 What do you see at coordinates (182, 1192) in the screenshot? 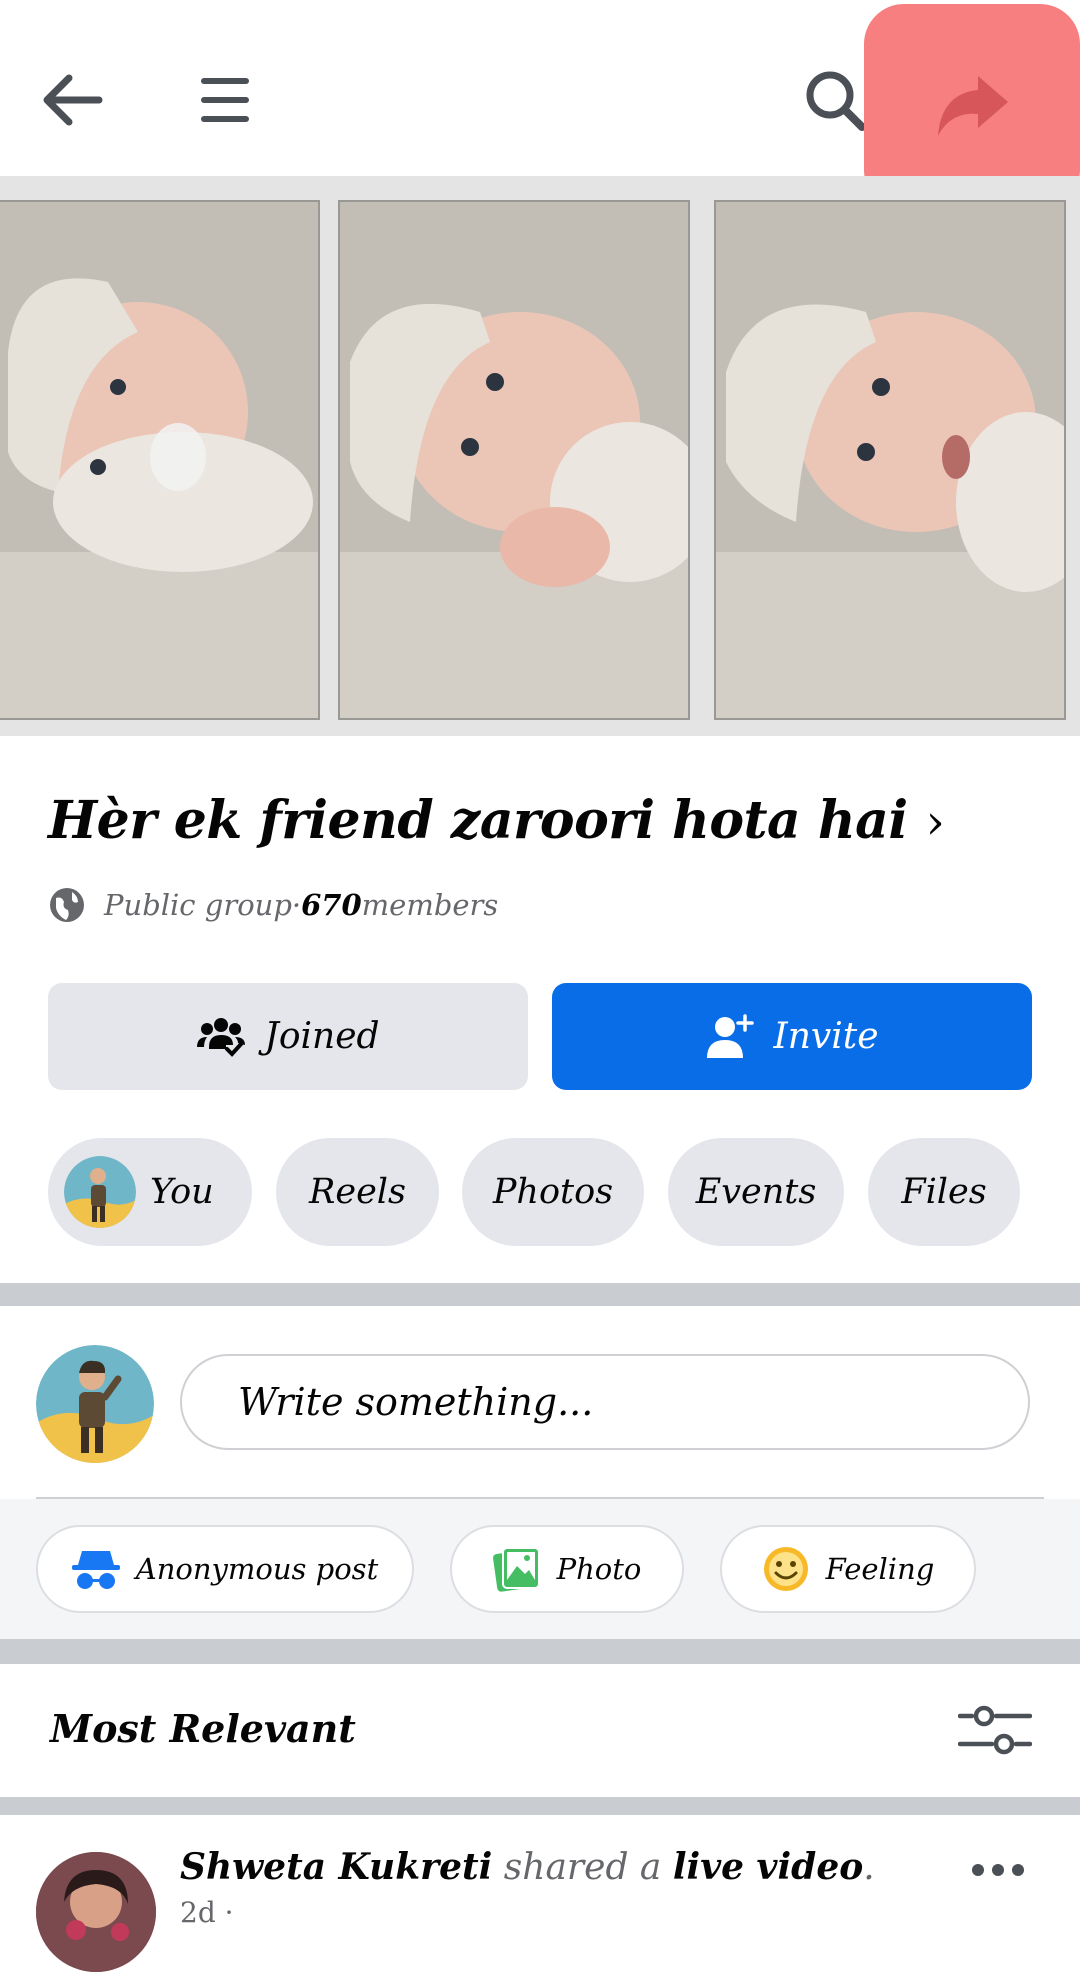
I see `chip-label-you: You` at bounding box center [182, 1192].